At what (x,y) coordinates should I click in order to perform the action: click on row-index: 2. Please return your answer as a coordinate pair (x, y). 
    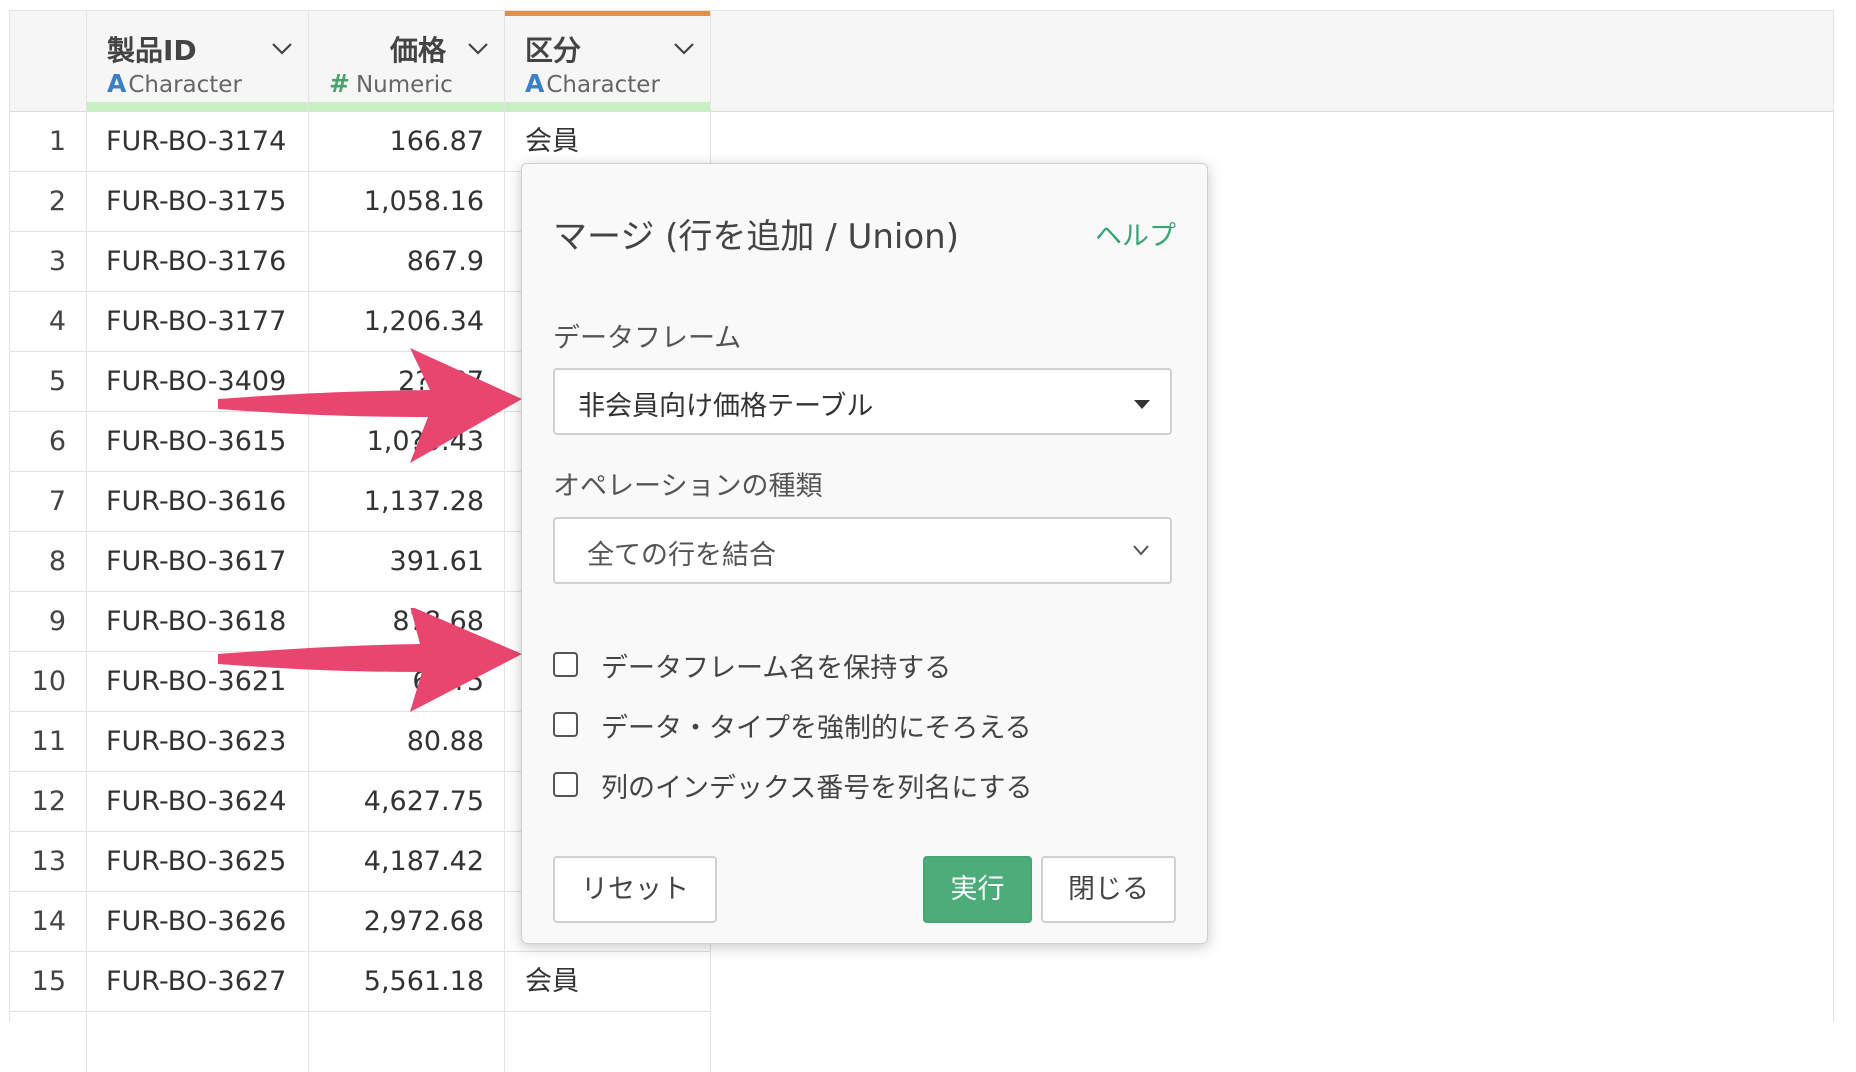
    Looking at the image, I should click on (48, 202).